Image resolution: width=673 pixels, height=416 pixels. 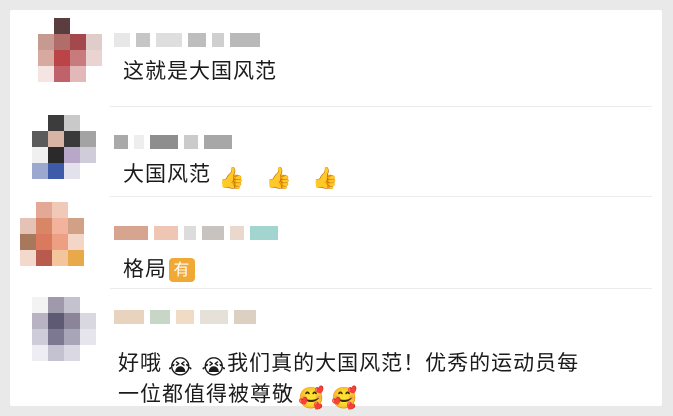 I want to click on comment-text: 格局有, so click(x=159, y=269).